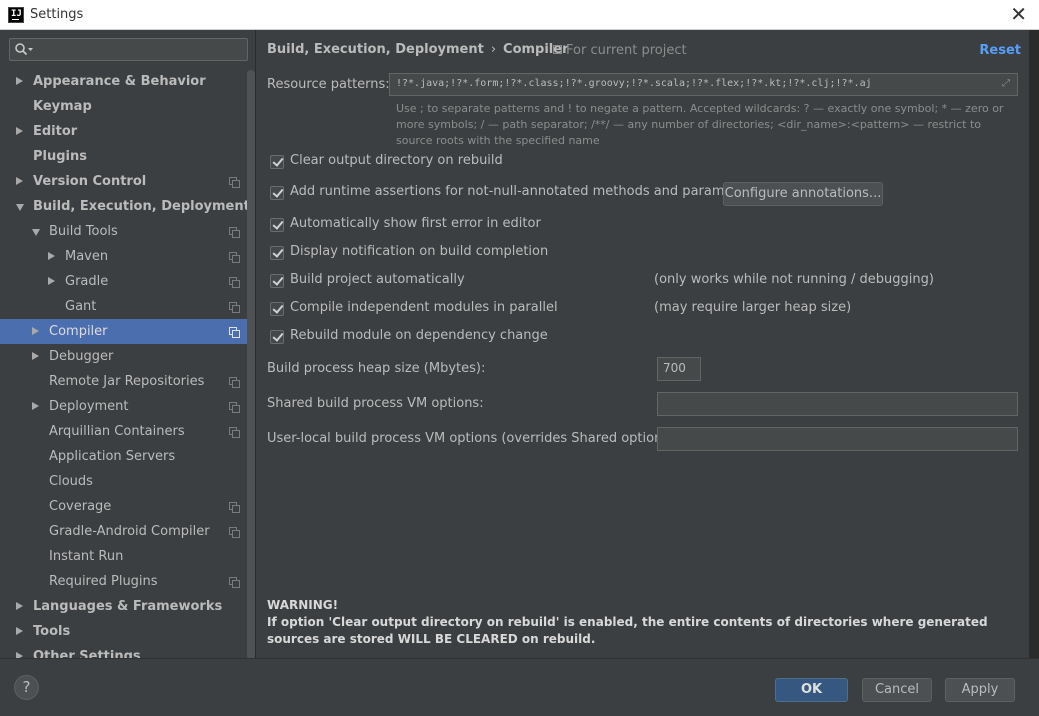  Describe the element at coordinates (519, 687) in the screenshot. I see `dialog-footer: ? OK Cancel Apply` at that location.